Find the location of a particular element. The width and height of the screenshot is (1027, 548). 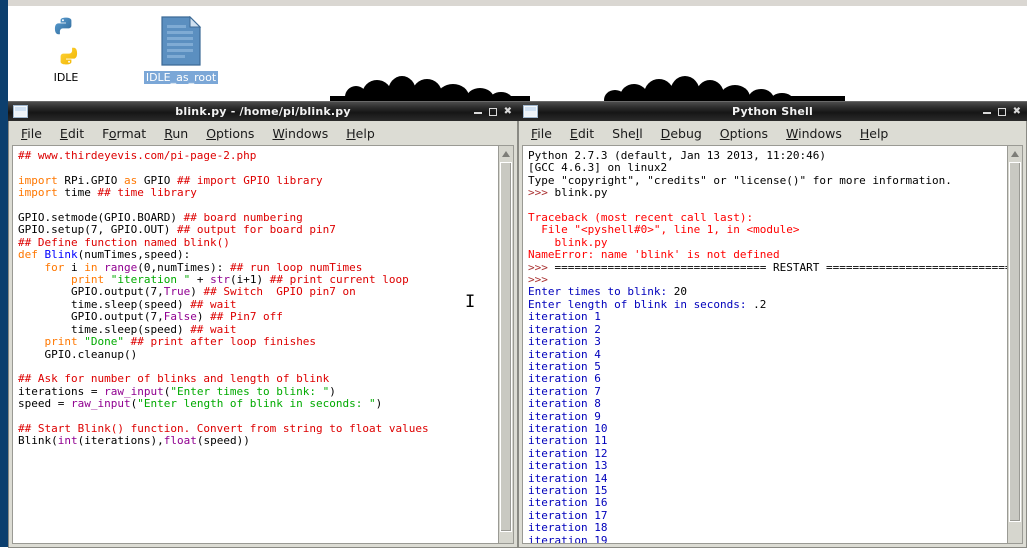

menu-run: Run is located at coordinates (176, 133).